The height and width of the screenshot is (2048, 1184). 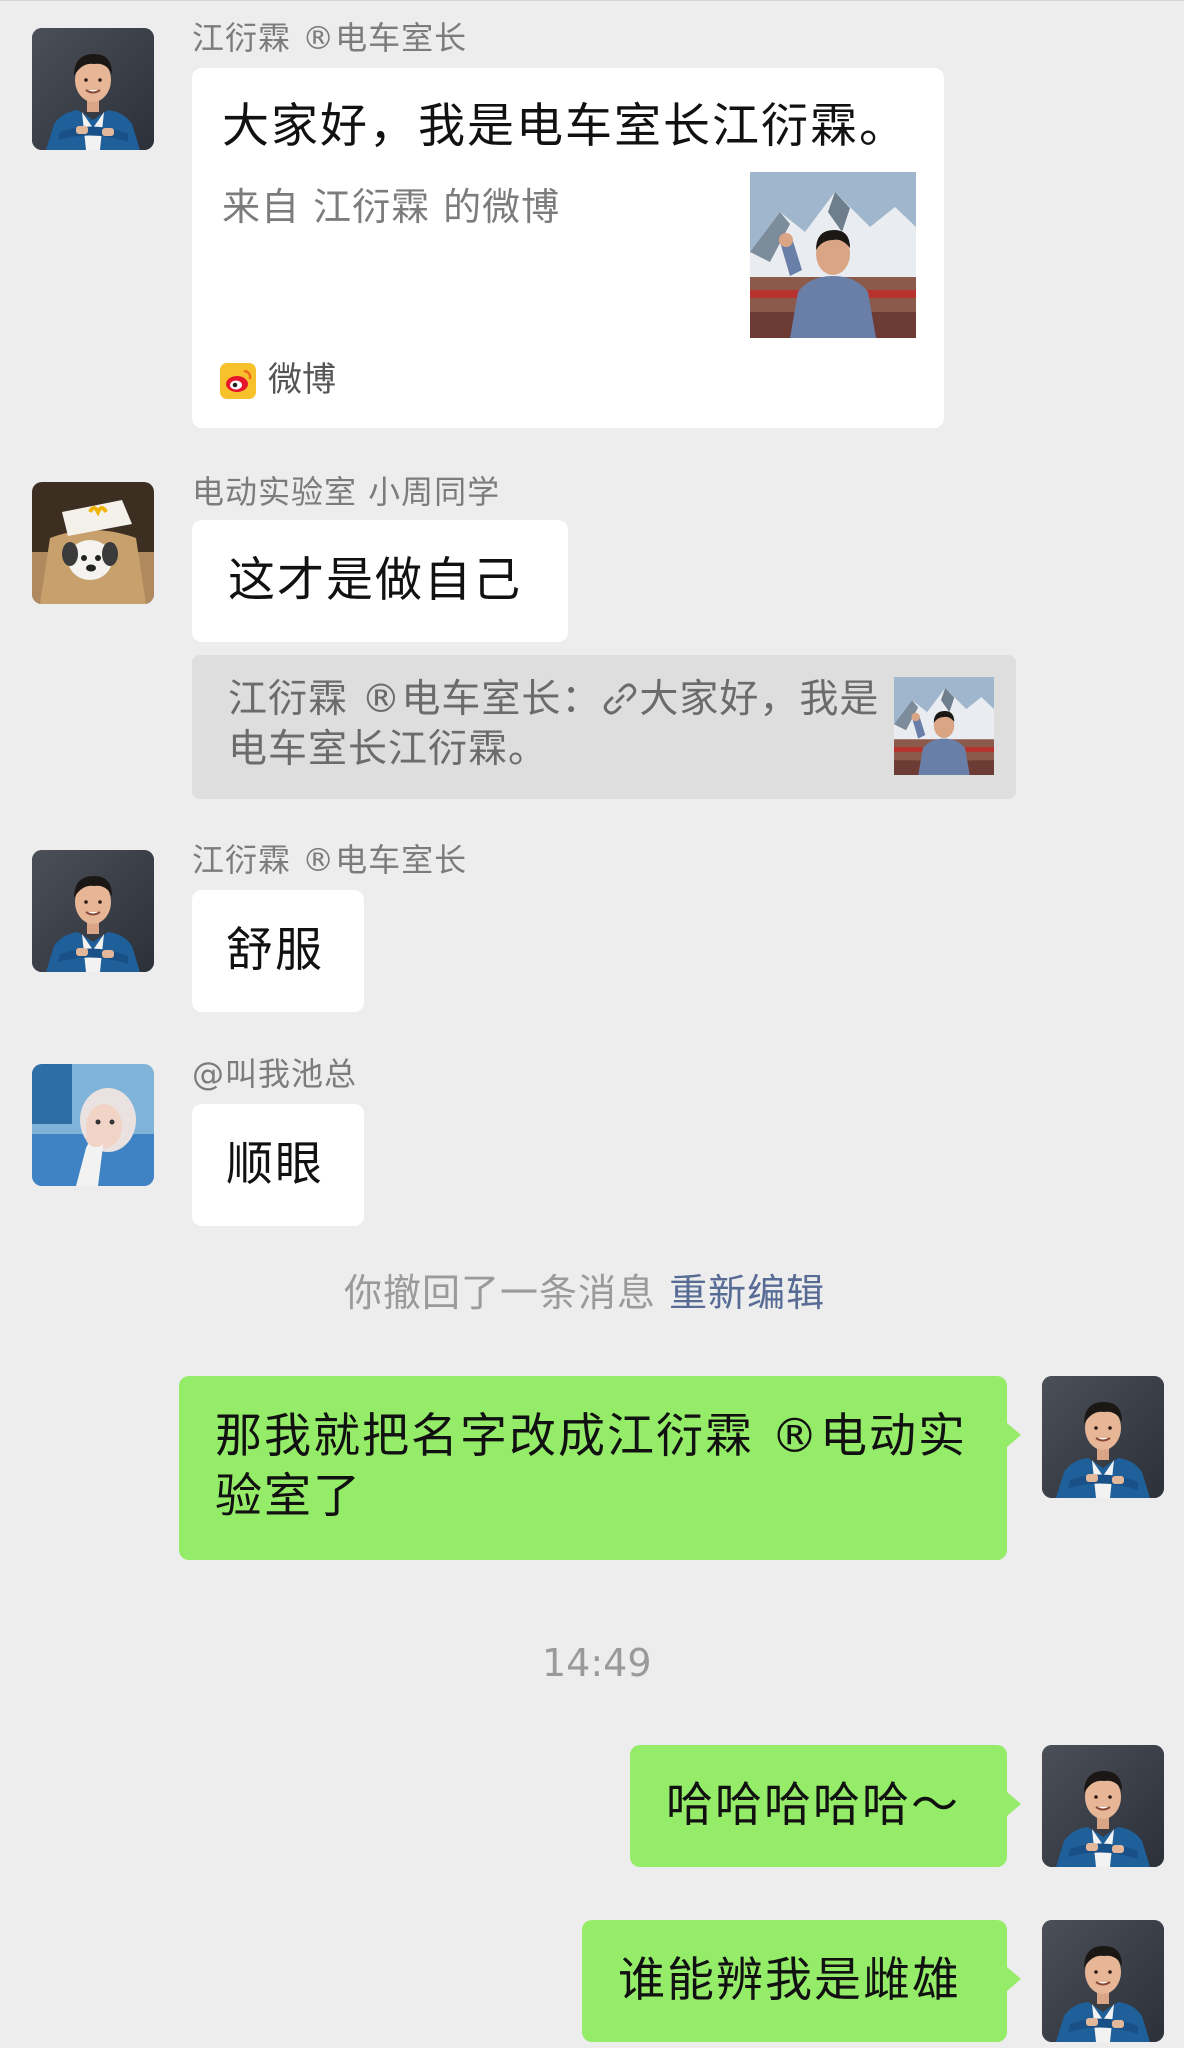 What do you see at coordinates (415, 699) in the screenshot?
I see `quoted-sender: 江衍霖 ®电车室长：` at bounding box center [415, 699].